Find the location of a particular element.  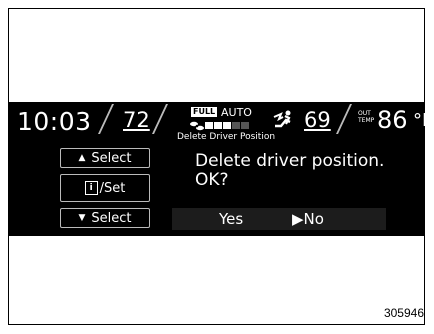

confirmation-message: Delete driver position. OK? is located at coordinates (289, 171).